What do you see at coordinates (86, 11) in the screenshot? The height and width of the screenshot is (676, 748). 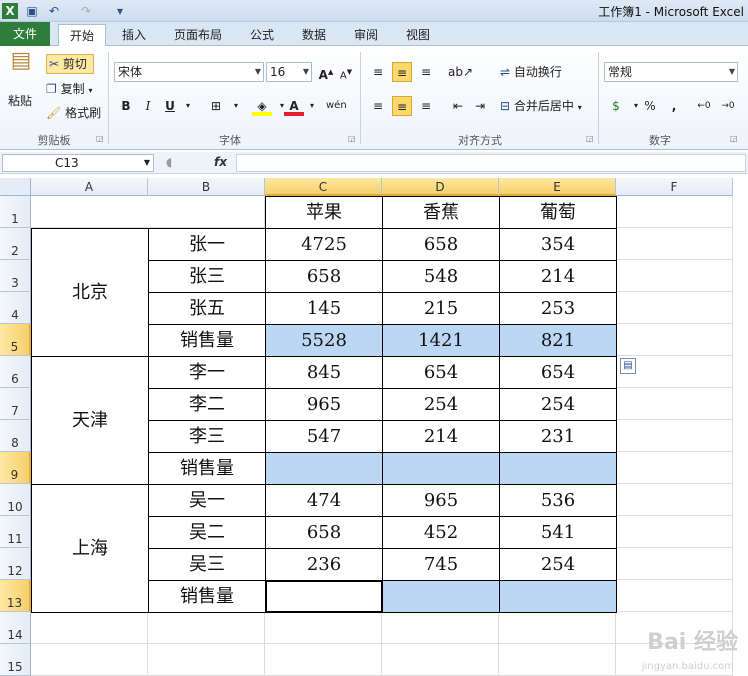 I see `redo-icon: ↷` at bounding box center [86, 11].